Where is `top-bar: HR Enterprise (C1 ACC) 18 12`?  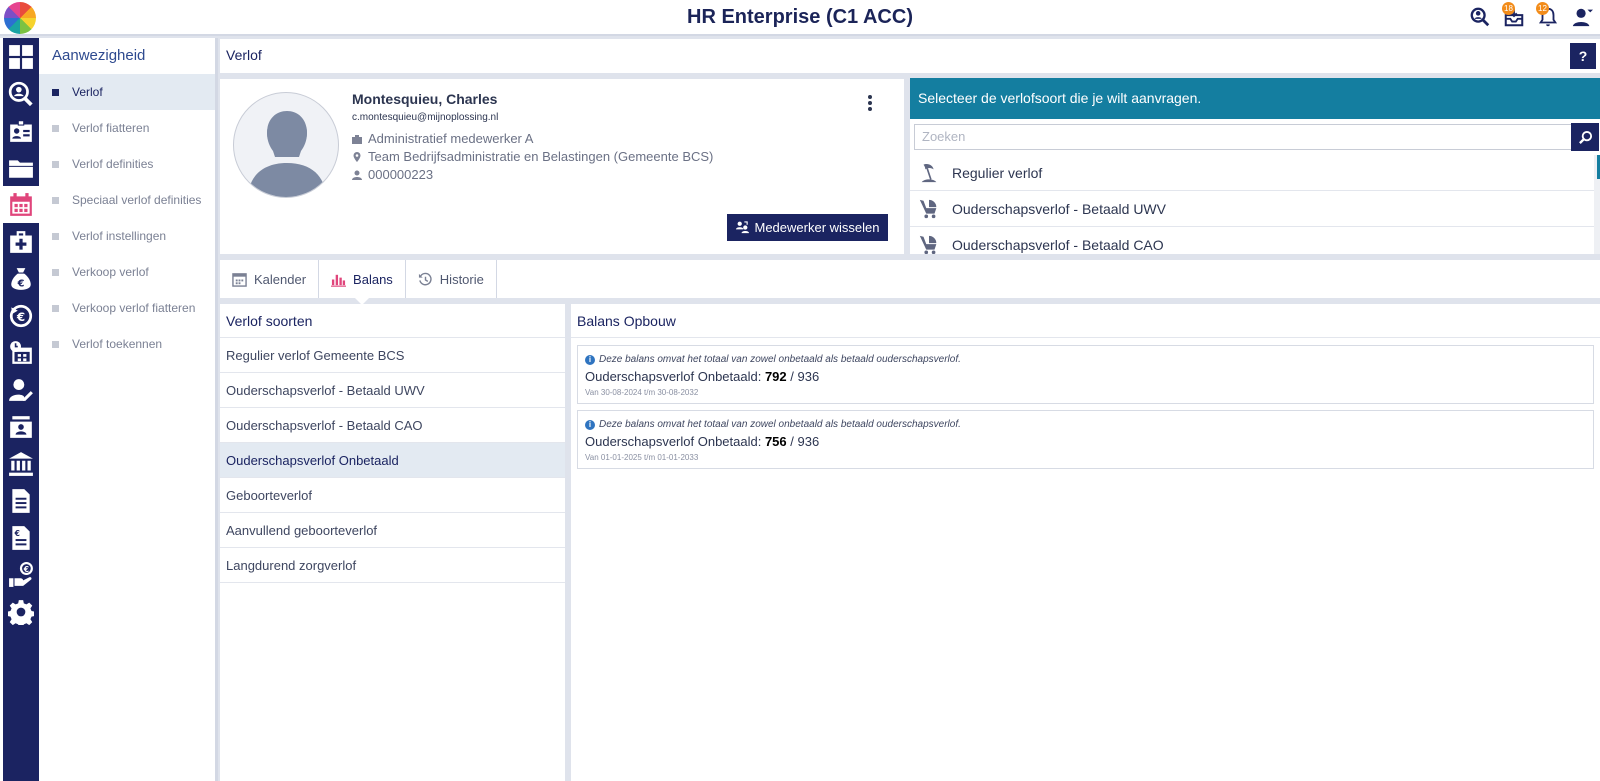
top-bar: HR Enterprise (C1 ACC) 18 12 is located at coordinates (800, 18).